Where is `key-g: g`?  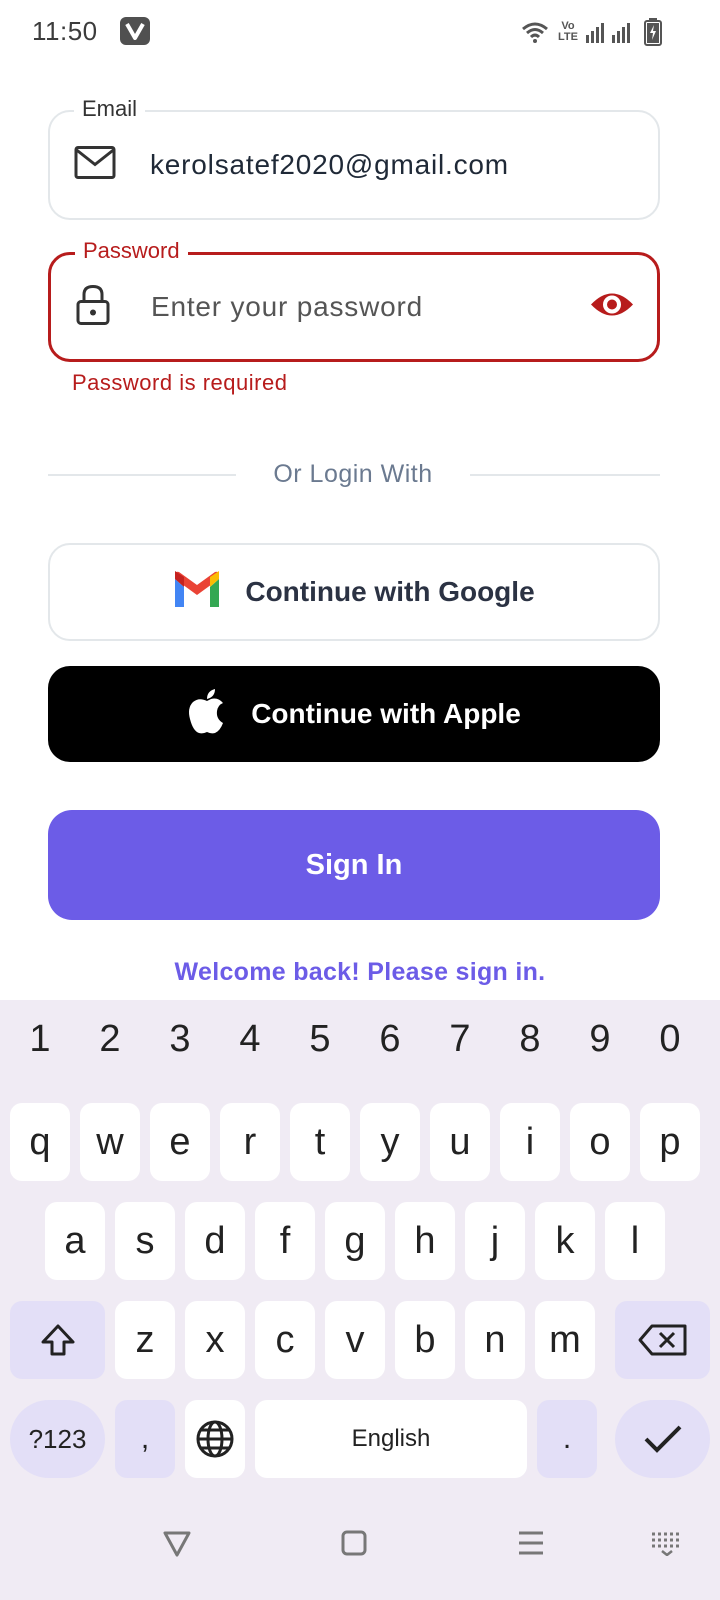
key-g: g is located at coordinates (355, 1241).